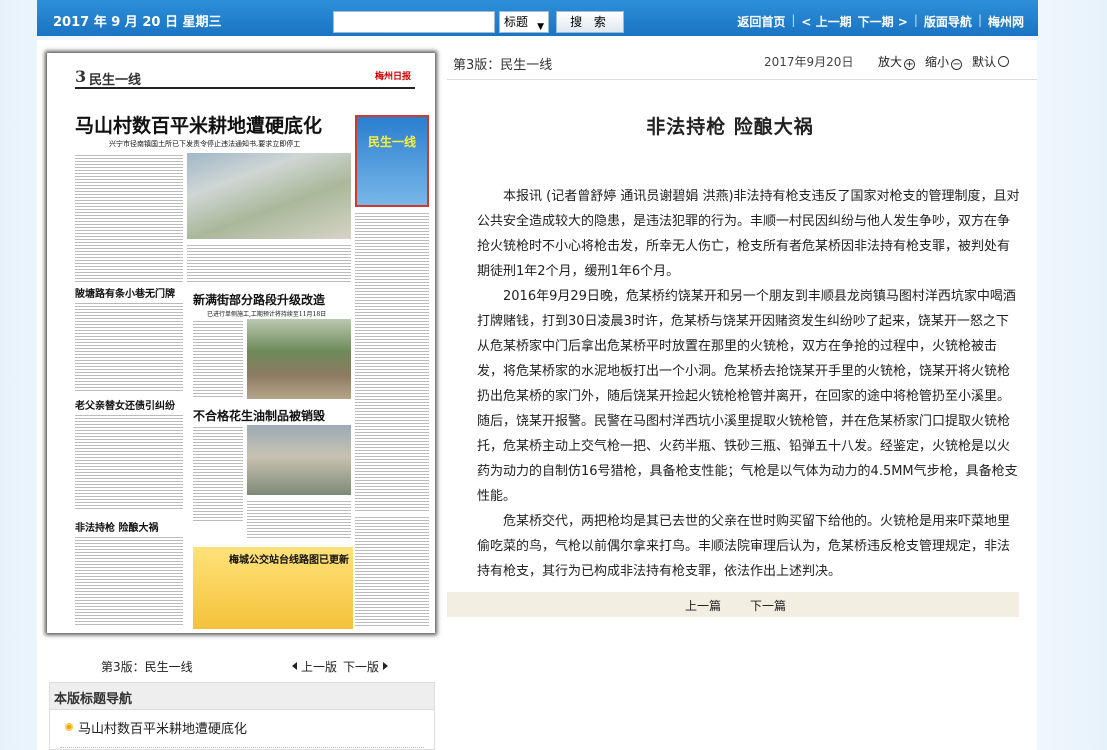  I want to click on next-page-link: 下一版, so click(366, 666).